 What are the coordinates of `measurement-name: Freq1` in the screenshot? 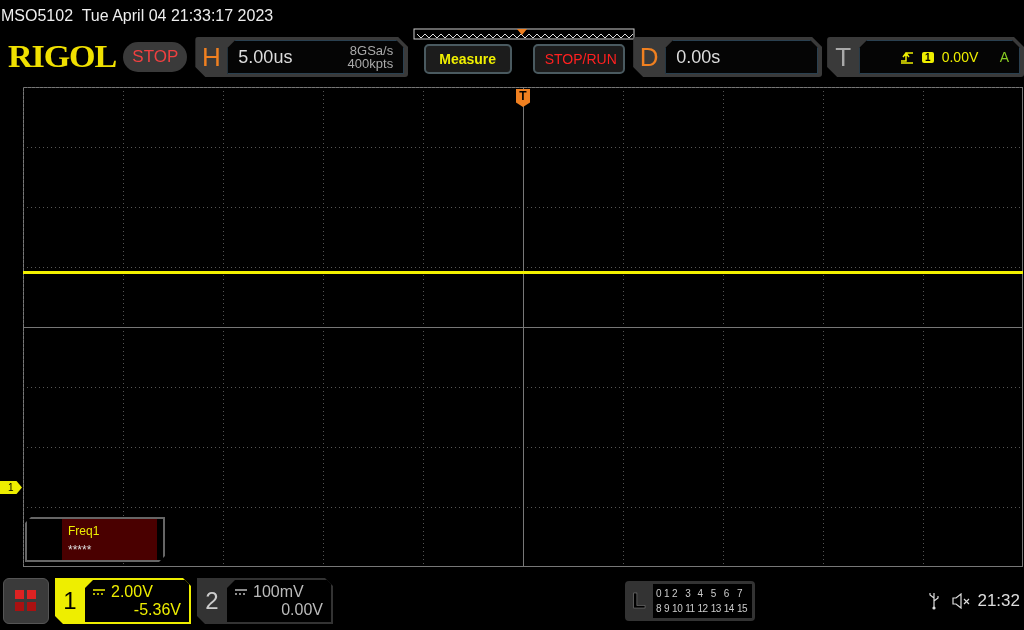 It's located at (84, 531).